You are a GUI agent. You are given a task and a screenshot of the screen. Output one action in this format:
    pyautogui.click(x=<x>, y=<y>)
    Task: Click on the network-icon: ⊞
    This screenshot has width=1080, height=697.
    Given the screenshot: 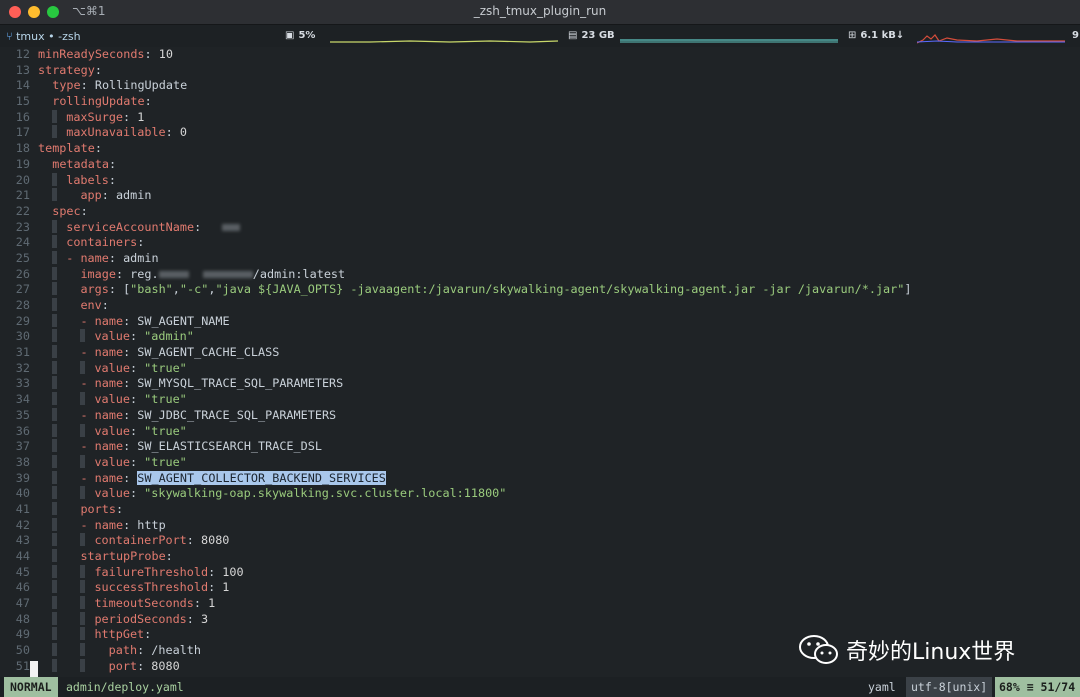 What is the action you would take?
    pyautogui.click(x=852, y=35)
    